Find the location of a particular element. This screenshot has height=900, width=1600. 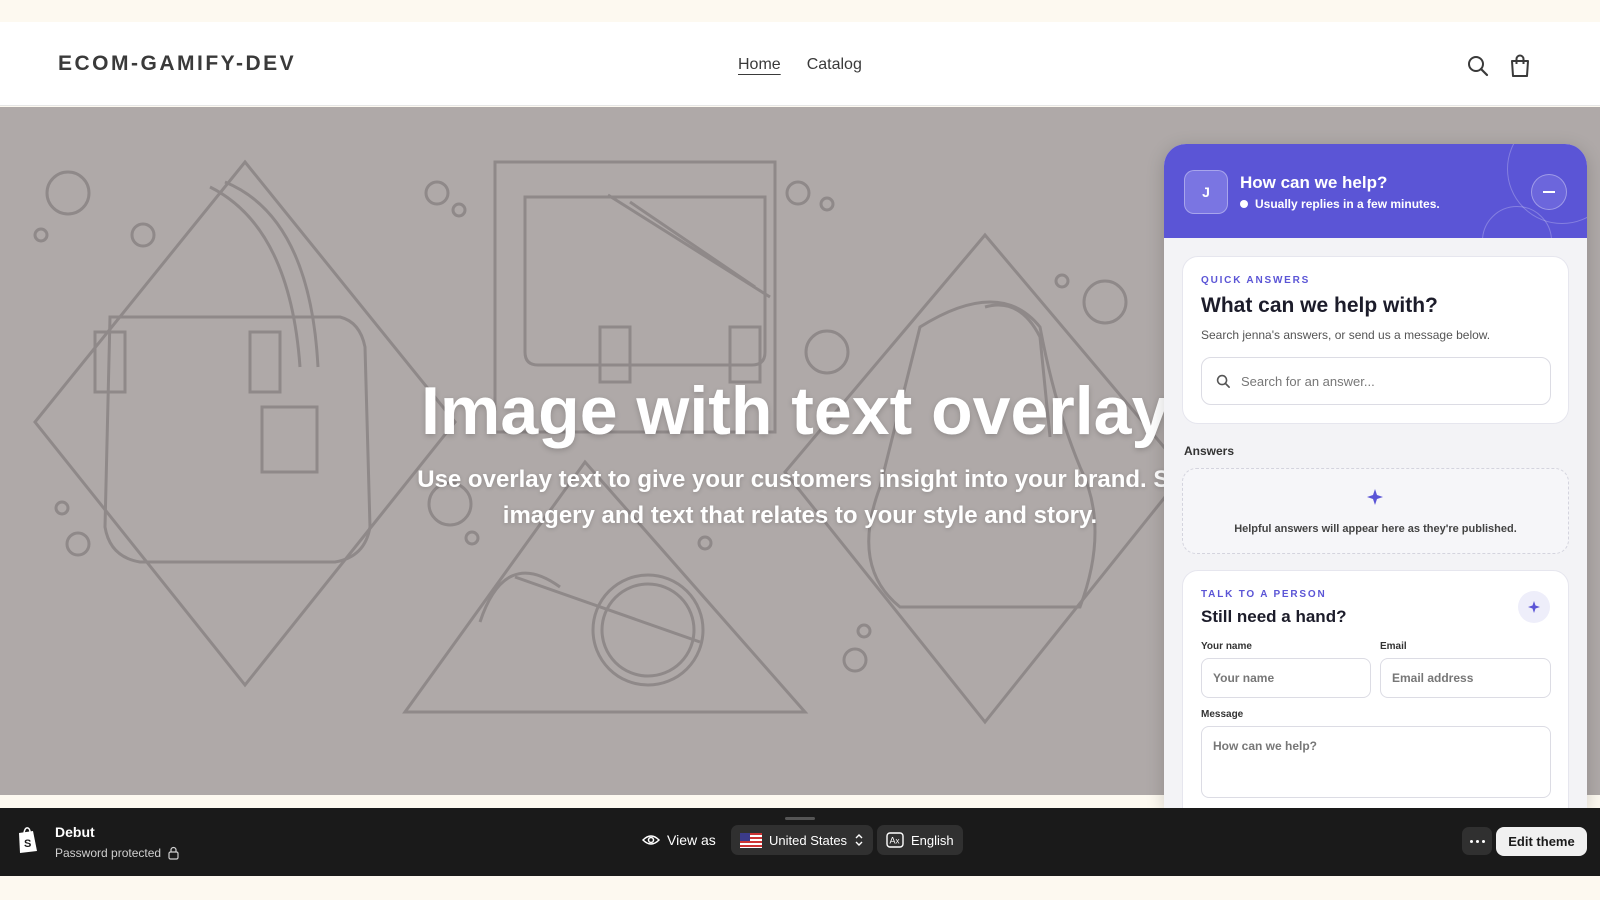

language-selector: Ax English is located at coordinates (920, 840).